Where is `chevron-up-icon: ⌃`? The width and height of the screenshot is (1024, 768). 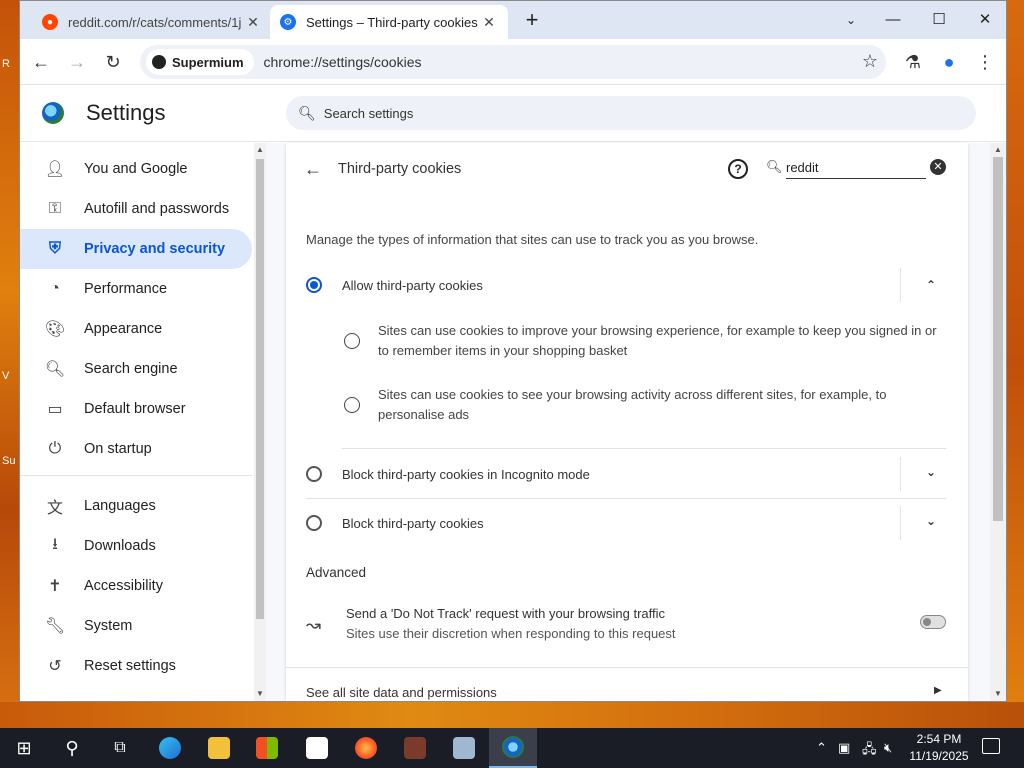
chevron-up-icon: ⌃ is located at coordinates (931, 285).